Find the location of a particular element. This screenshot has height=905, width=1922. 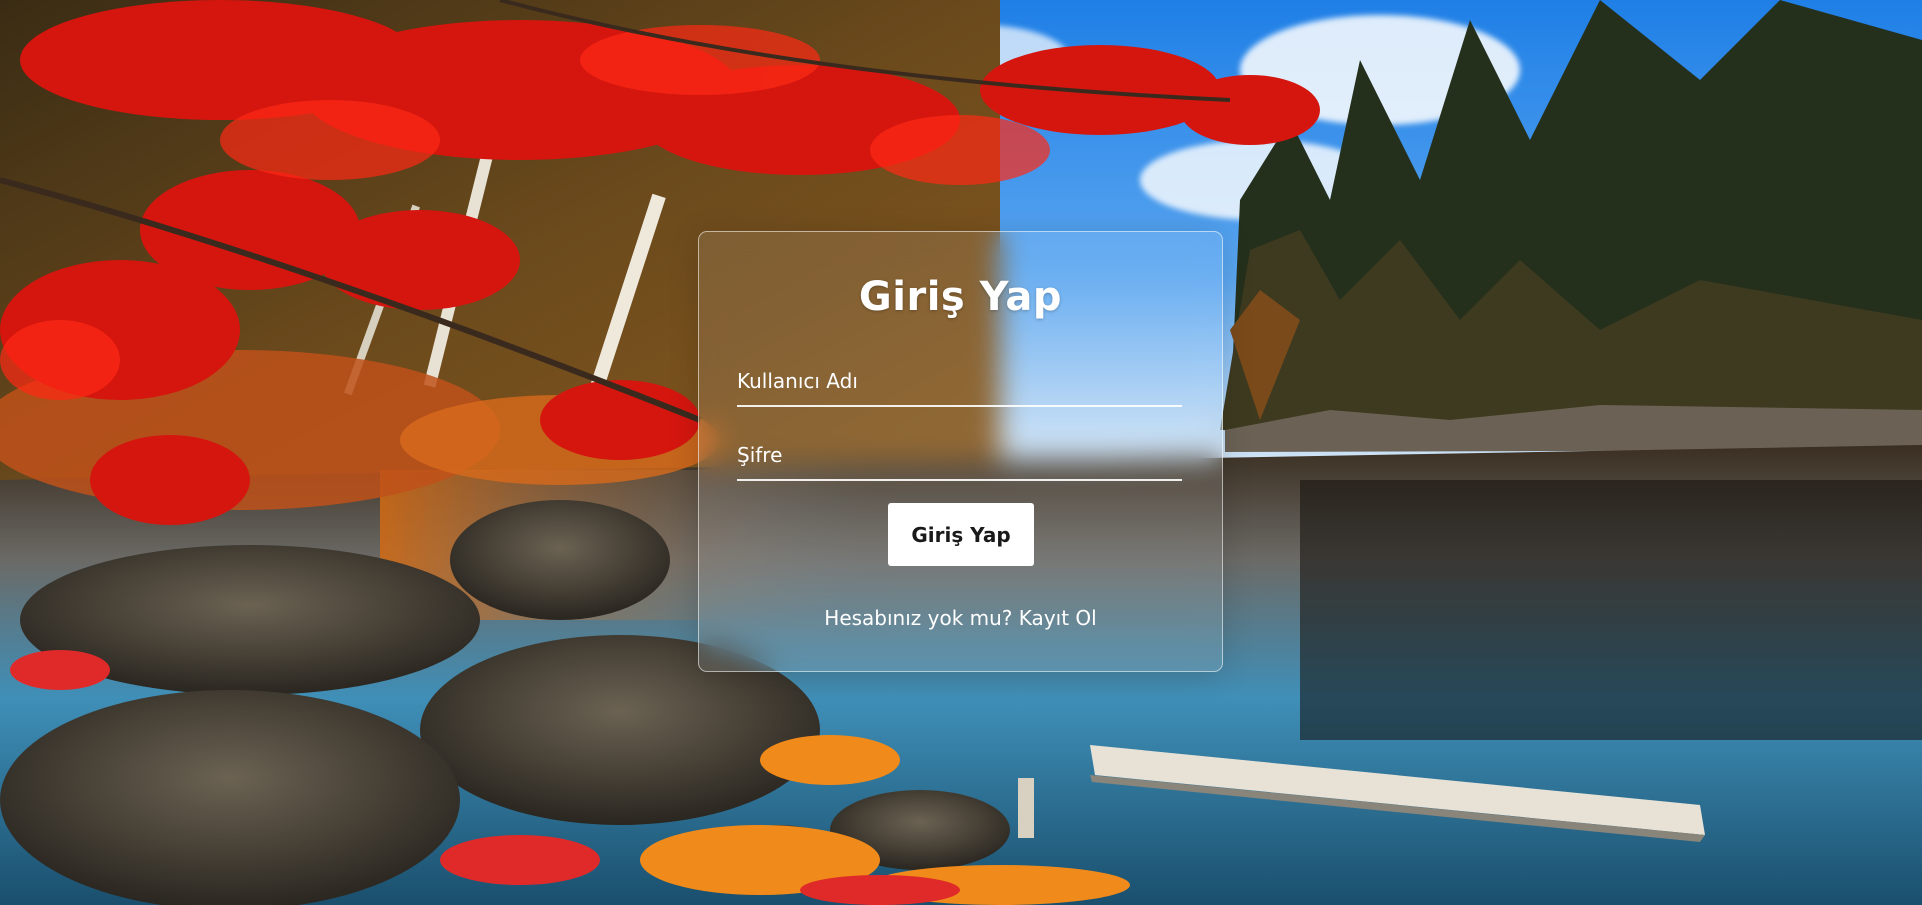

login-button: Giriş Yap is located at coordinates (961, 534).